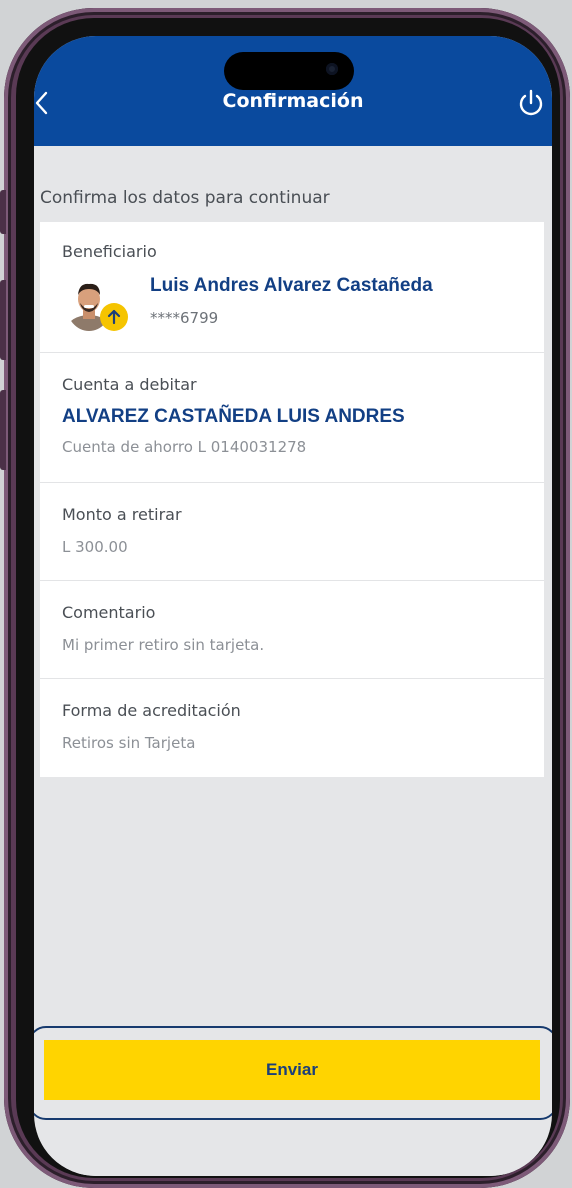 This screenshot has width=572, height=1188. I want to click on beneficiary-account: ****6799, so click(184, 318).